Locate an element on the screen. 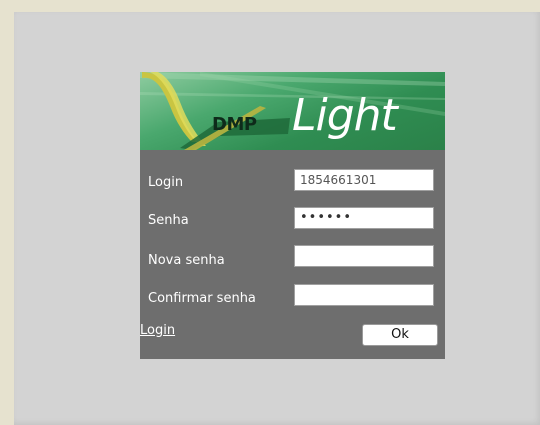 The width and height of the screenshot is (540, 425). logo-dmp-text: DMP is located at coordinates (234, 124).